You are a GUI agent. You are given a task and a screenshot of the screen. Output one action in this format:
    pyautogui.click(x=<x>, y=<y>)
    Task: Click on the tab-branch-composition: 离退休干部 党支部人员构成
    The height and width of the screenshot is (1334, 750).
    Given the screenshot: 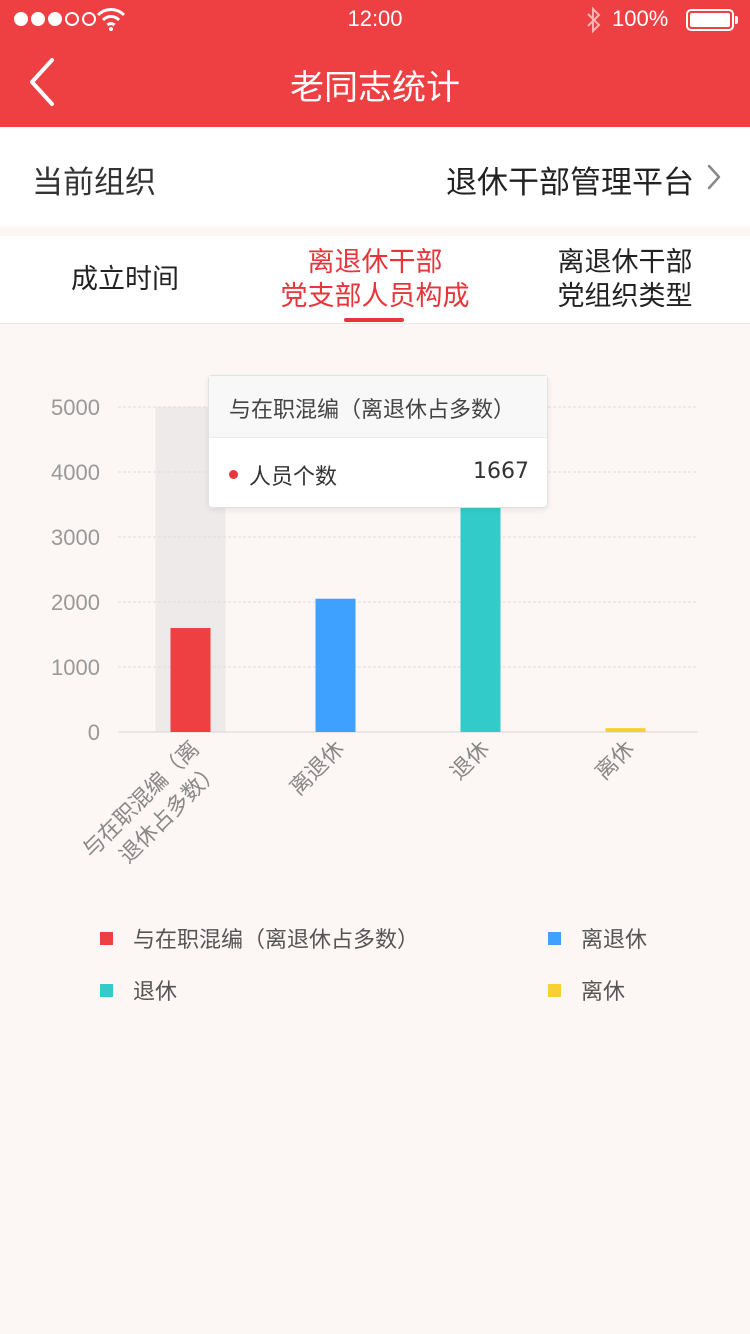 What is the action you would take?
    pyautogui.click(x=375, y=280)
    